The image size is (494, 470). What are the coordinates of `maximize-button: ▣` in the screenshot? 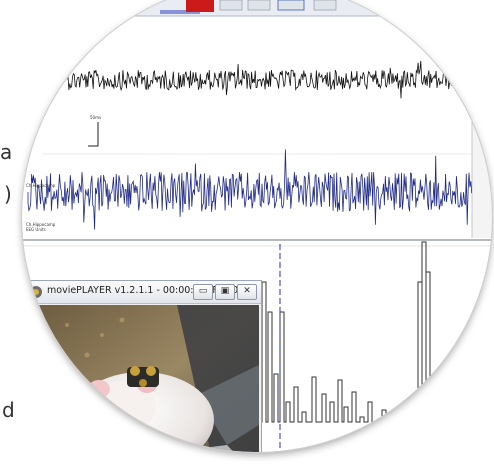 It's located at (225, 292).